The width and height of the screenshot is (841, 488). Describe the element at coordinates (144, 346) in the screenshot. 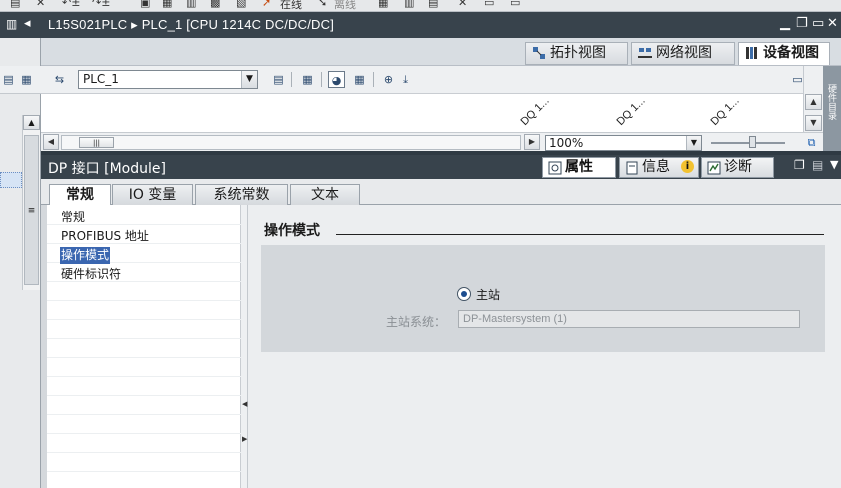

I see `property-nav-list: 常规 PROFIBUS 地址 操作模式 硬件标识符` at that location.